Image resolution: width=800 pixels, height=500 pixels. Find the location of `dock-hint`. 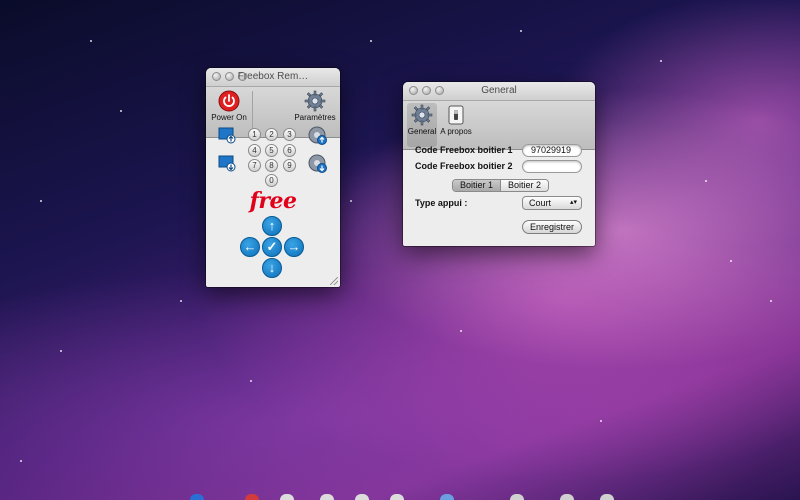

dock-hint is located at coordinates (400, 497).